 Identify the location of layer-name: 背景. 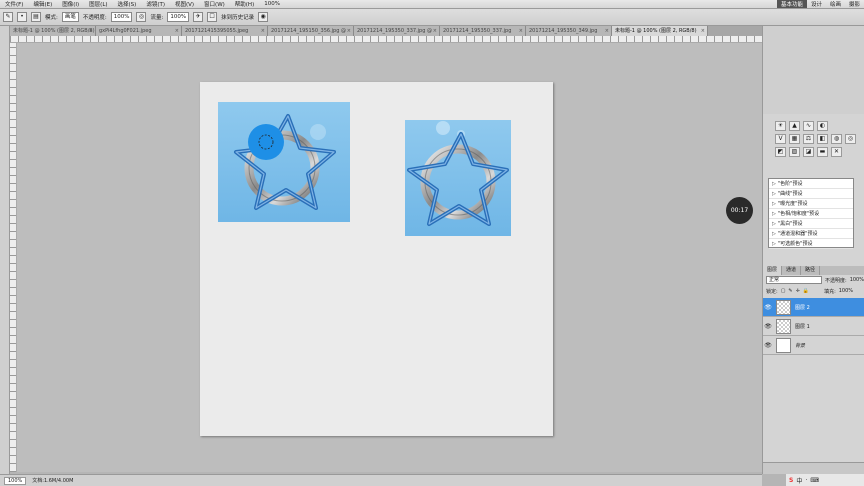
(800, 345).